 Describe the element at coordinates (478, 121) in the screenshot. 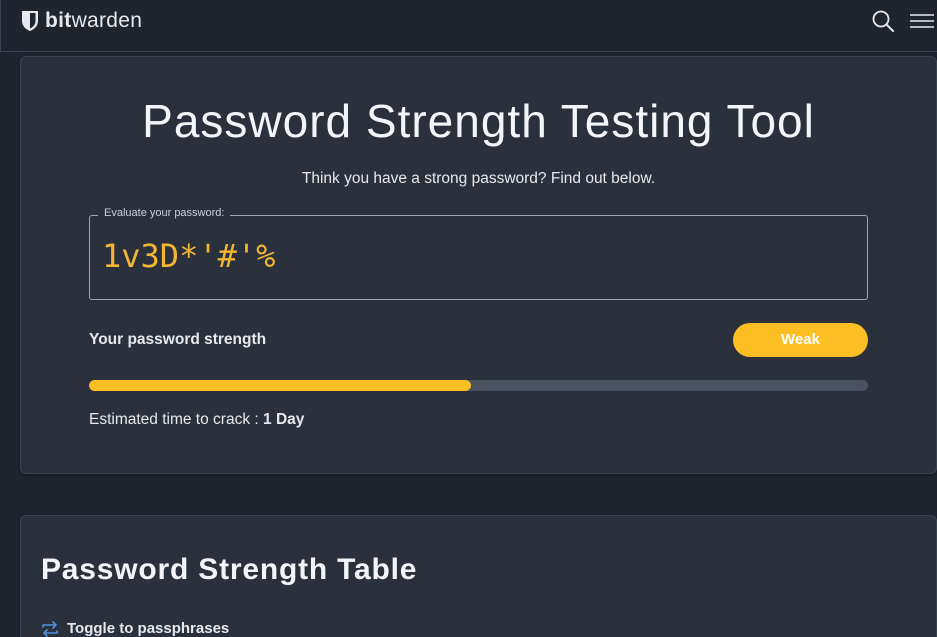

I see `page-title: Password Strength Testing Tool` at that location.